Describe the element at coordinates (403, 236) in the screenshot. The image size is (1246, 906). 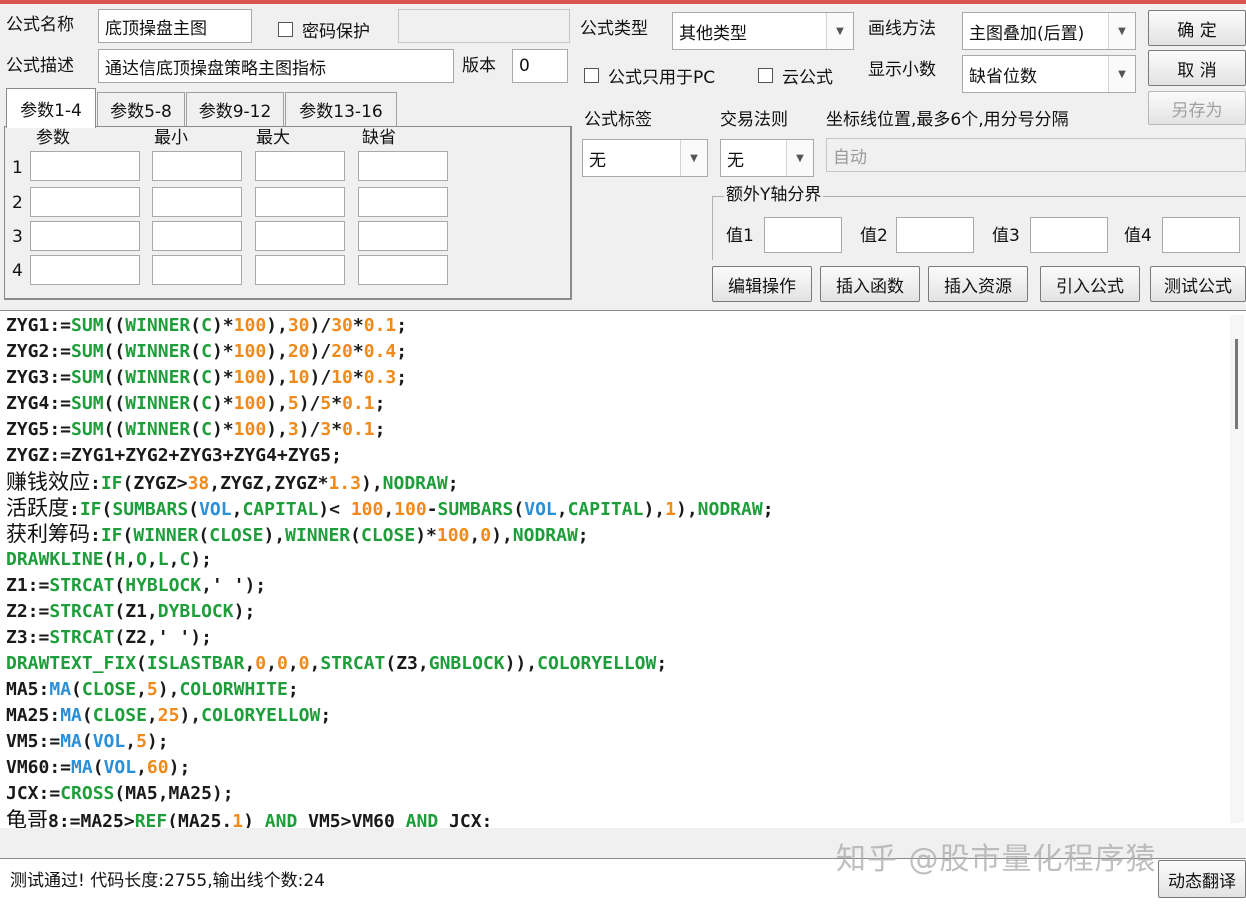
I see `param-3-default` at that location.